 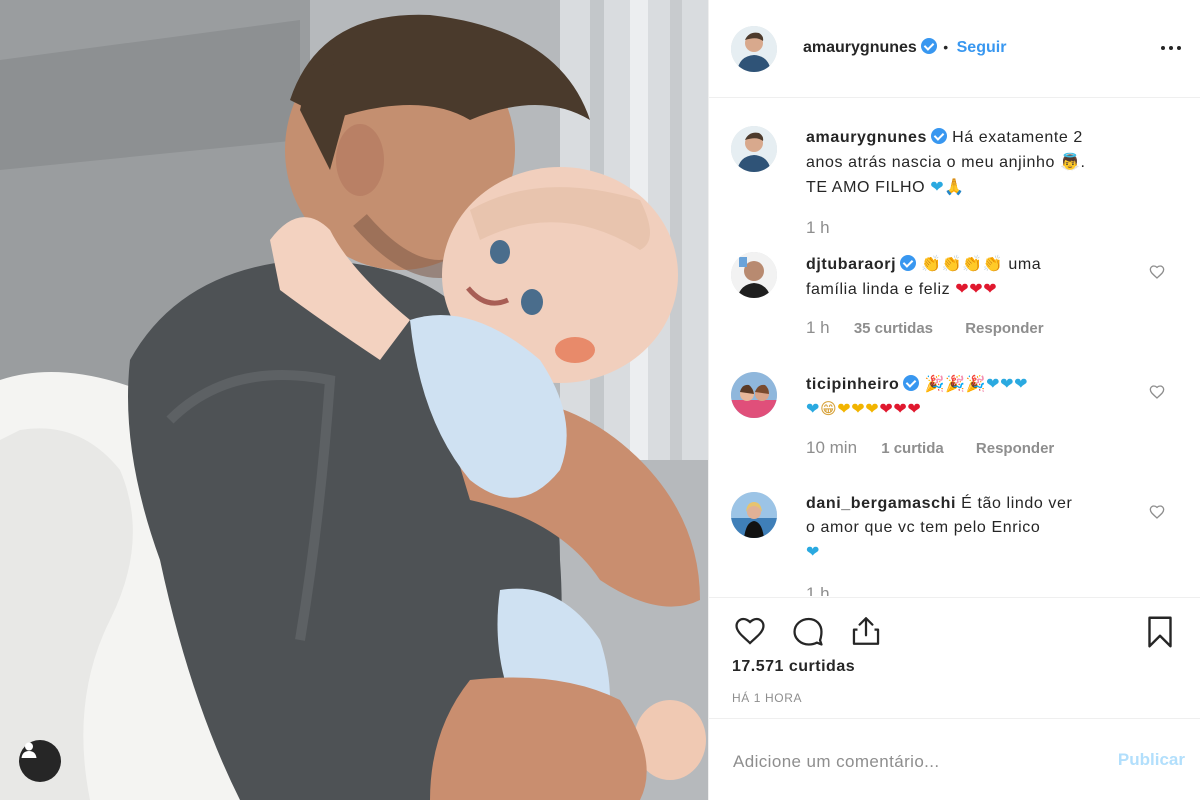 What do you see at coordinates (881, 503) in the screenshot?
I see `comment-username: dani_bergamaschi` at bounding box center [881, 503].